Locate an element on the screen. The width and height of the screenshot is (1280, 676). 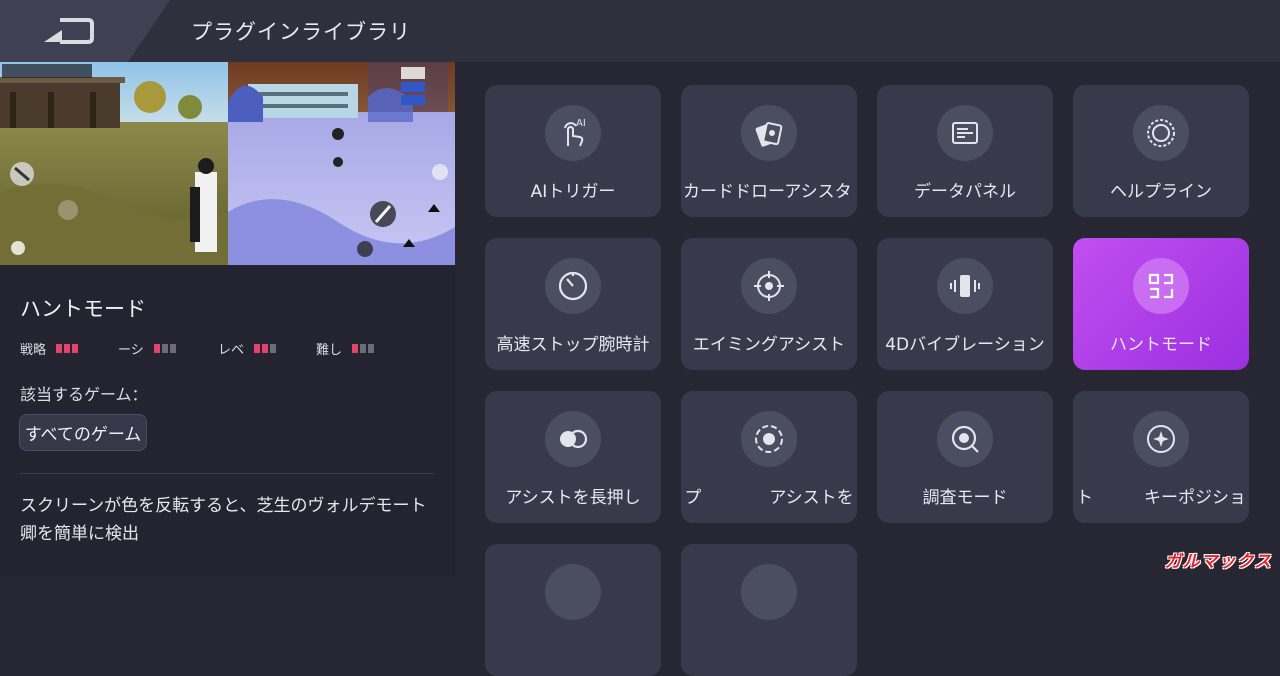
target-assist-icon is located at coordinates (769, 439).